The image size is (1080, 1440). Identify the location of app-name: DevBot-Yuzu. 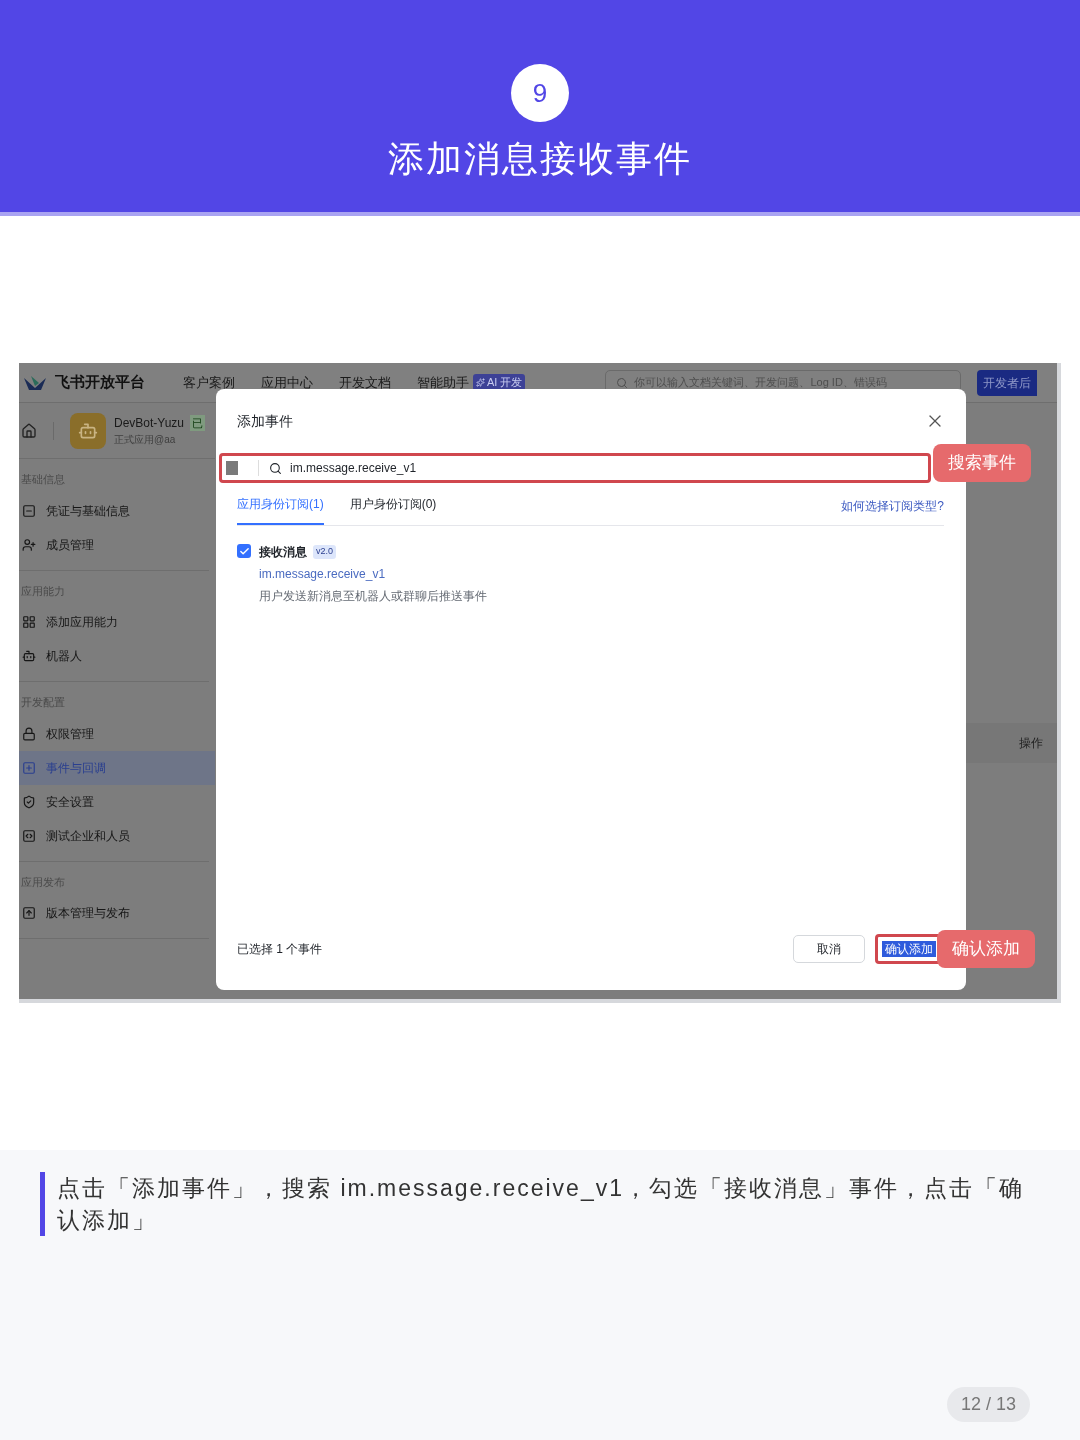
(149, 423).